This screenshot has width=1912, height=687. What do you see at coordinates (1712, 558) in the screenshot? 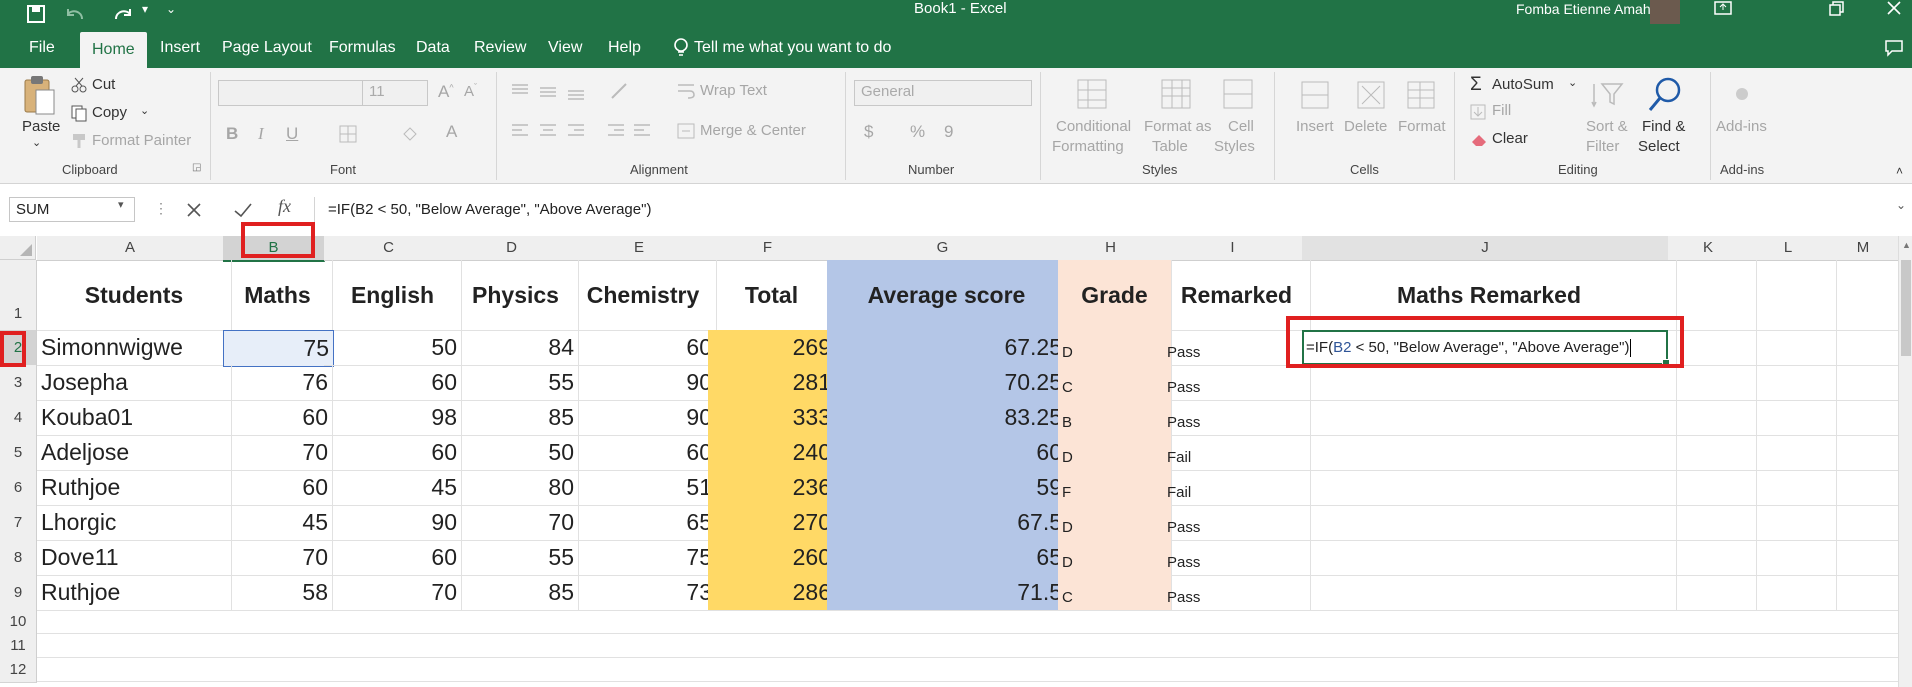
I see `cell-k8` at bounding box center [1712, 558].